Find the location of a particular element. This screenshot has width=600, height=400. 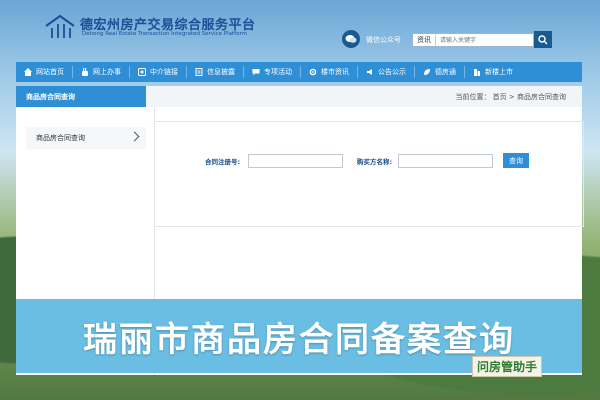

chevron-right-icon is located at coordinates (134, 136).